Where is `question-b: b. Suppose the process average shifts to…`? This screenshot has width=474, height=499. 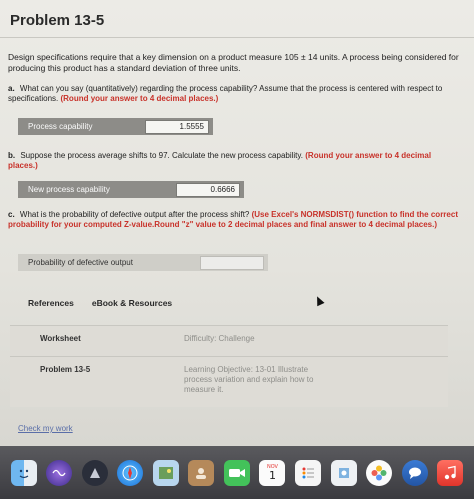
question-b: b. Suppose the process average shifts to… is located at coordinates (235, 161).